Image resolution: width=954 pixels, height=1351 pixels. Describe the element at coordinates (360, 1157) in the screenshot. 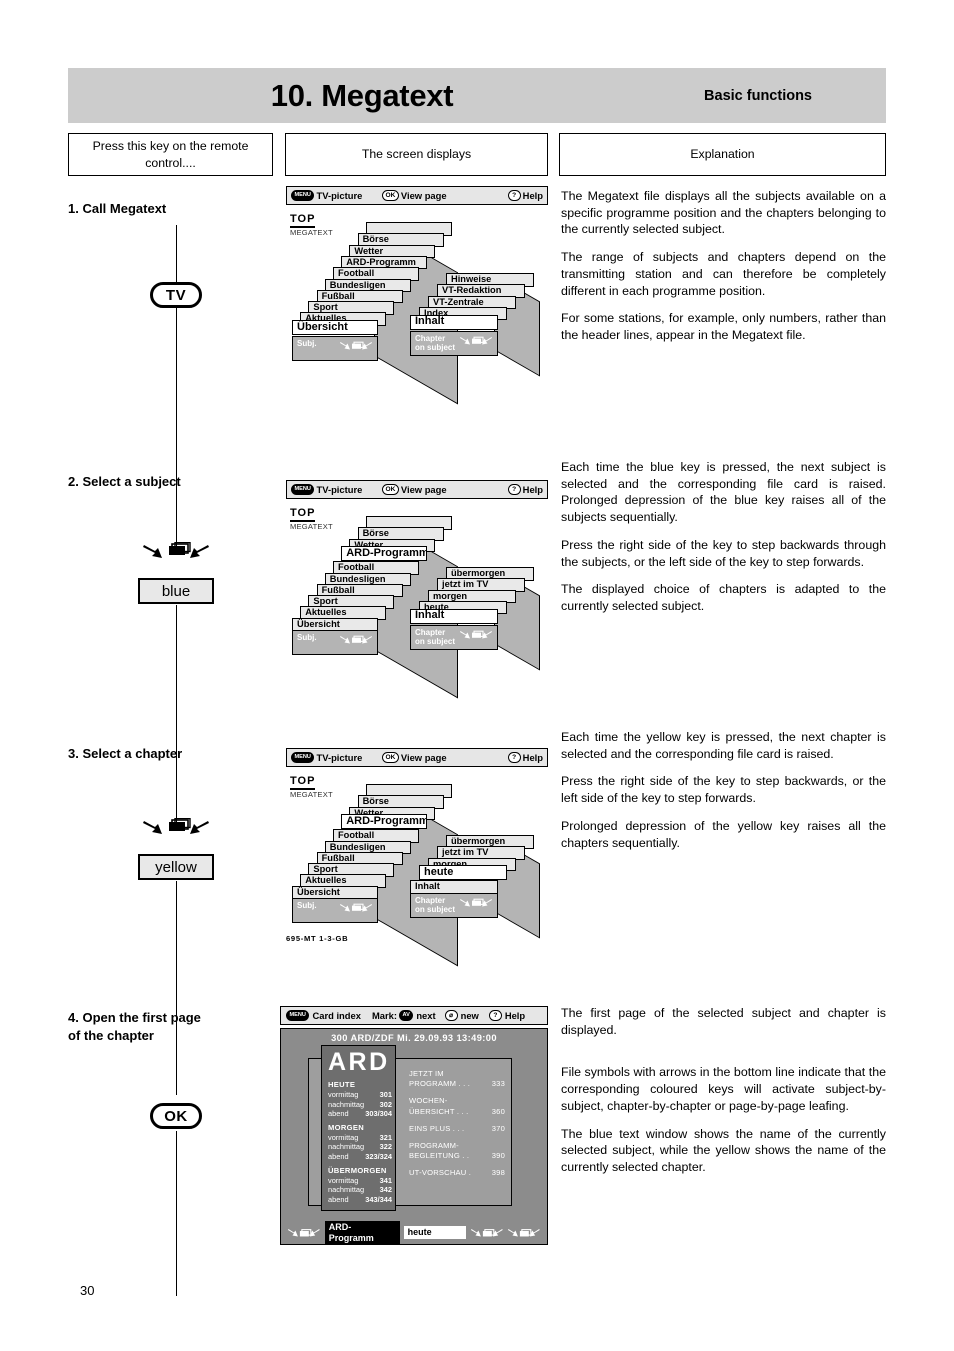

I see `teletext-row: abend 323/324` at that location.